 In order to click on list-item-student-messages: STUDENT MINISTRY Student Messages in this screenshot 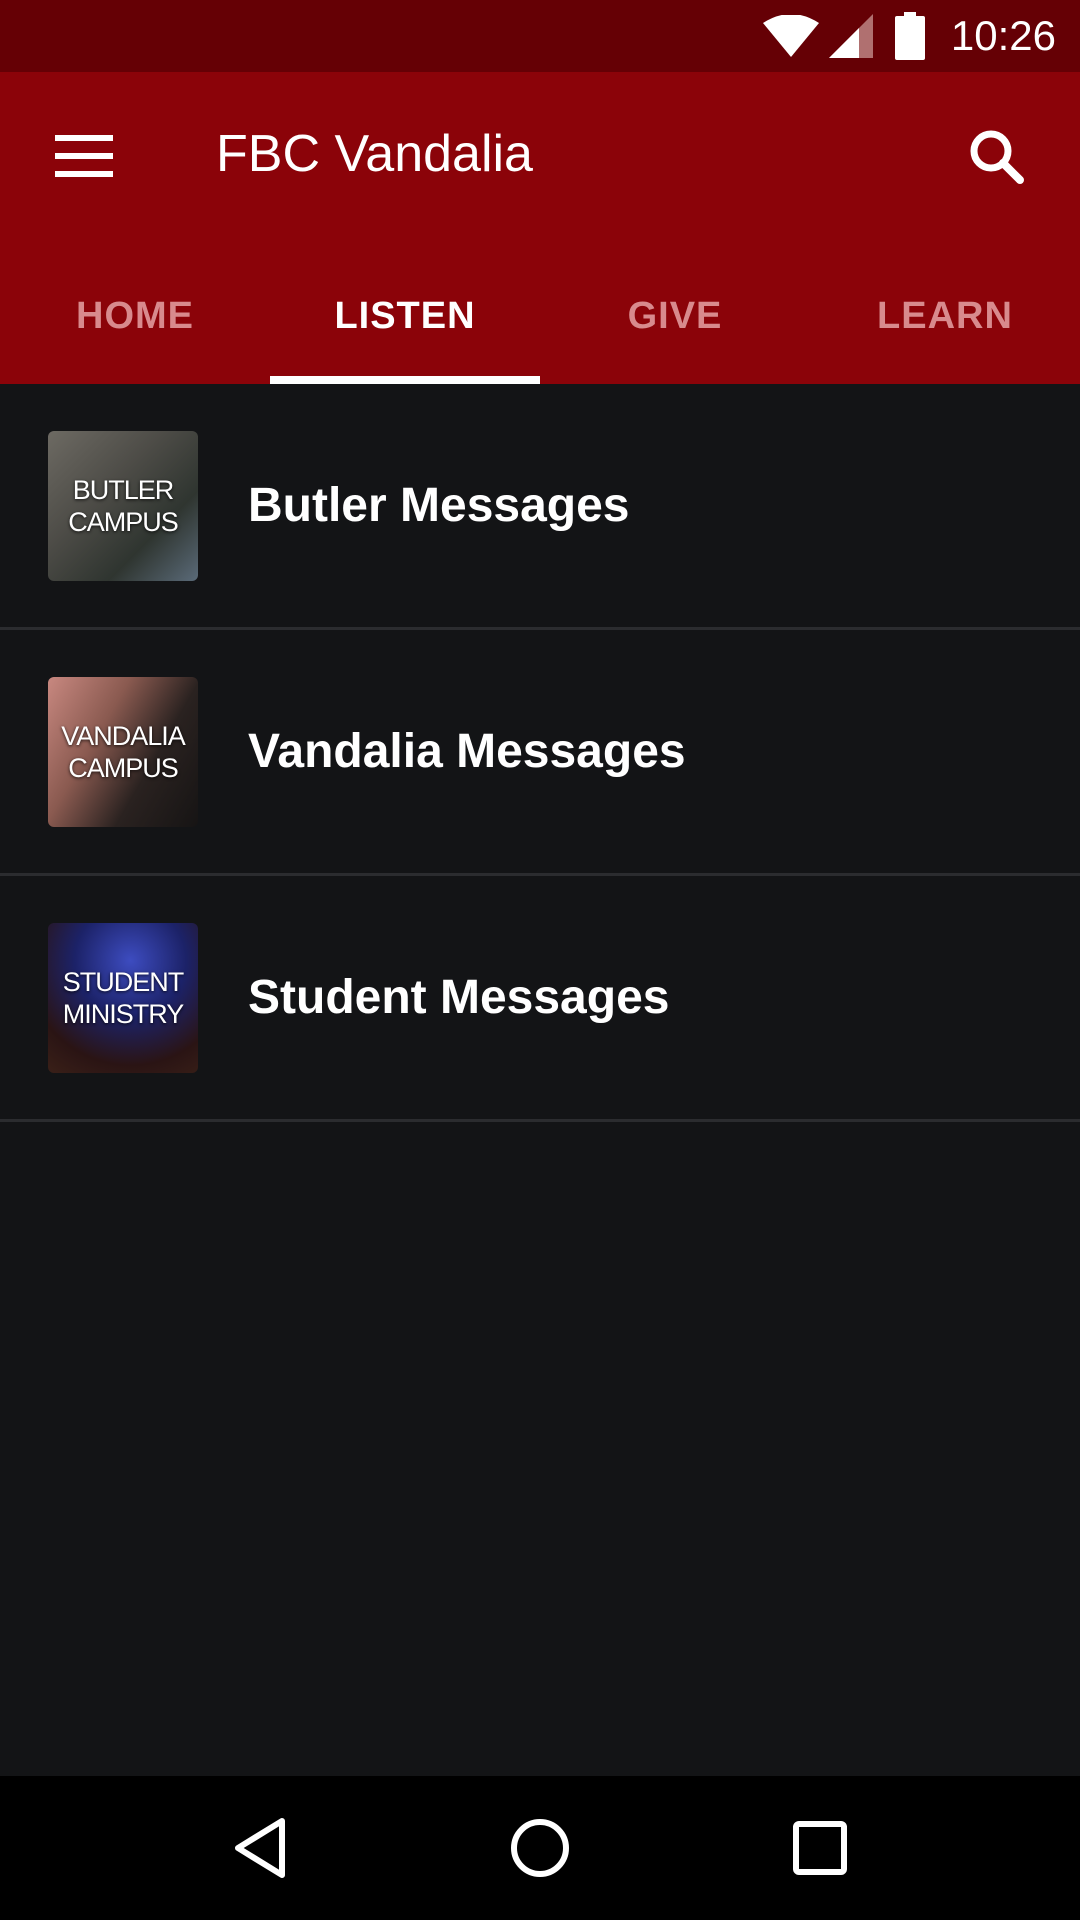, I will do `click(540, 999)`.